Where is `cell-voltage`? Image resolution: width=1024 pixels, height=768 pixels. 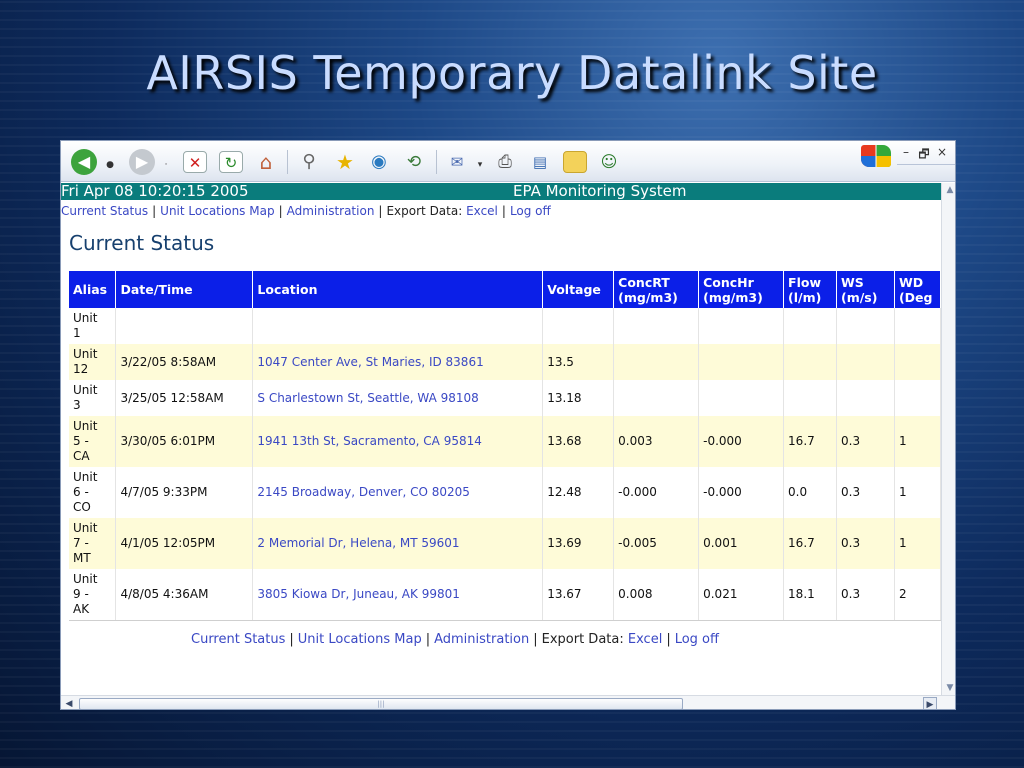
cell-voltage is located at coordinates (578, 326).